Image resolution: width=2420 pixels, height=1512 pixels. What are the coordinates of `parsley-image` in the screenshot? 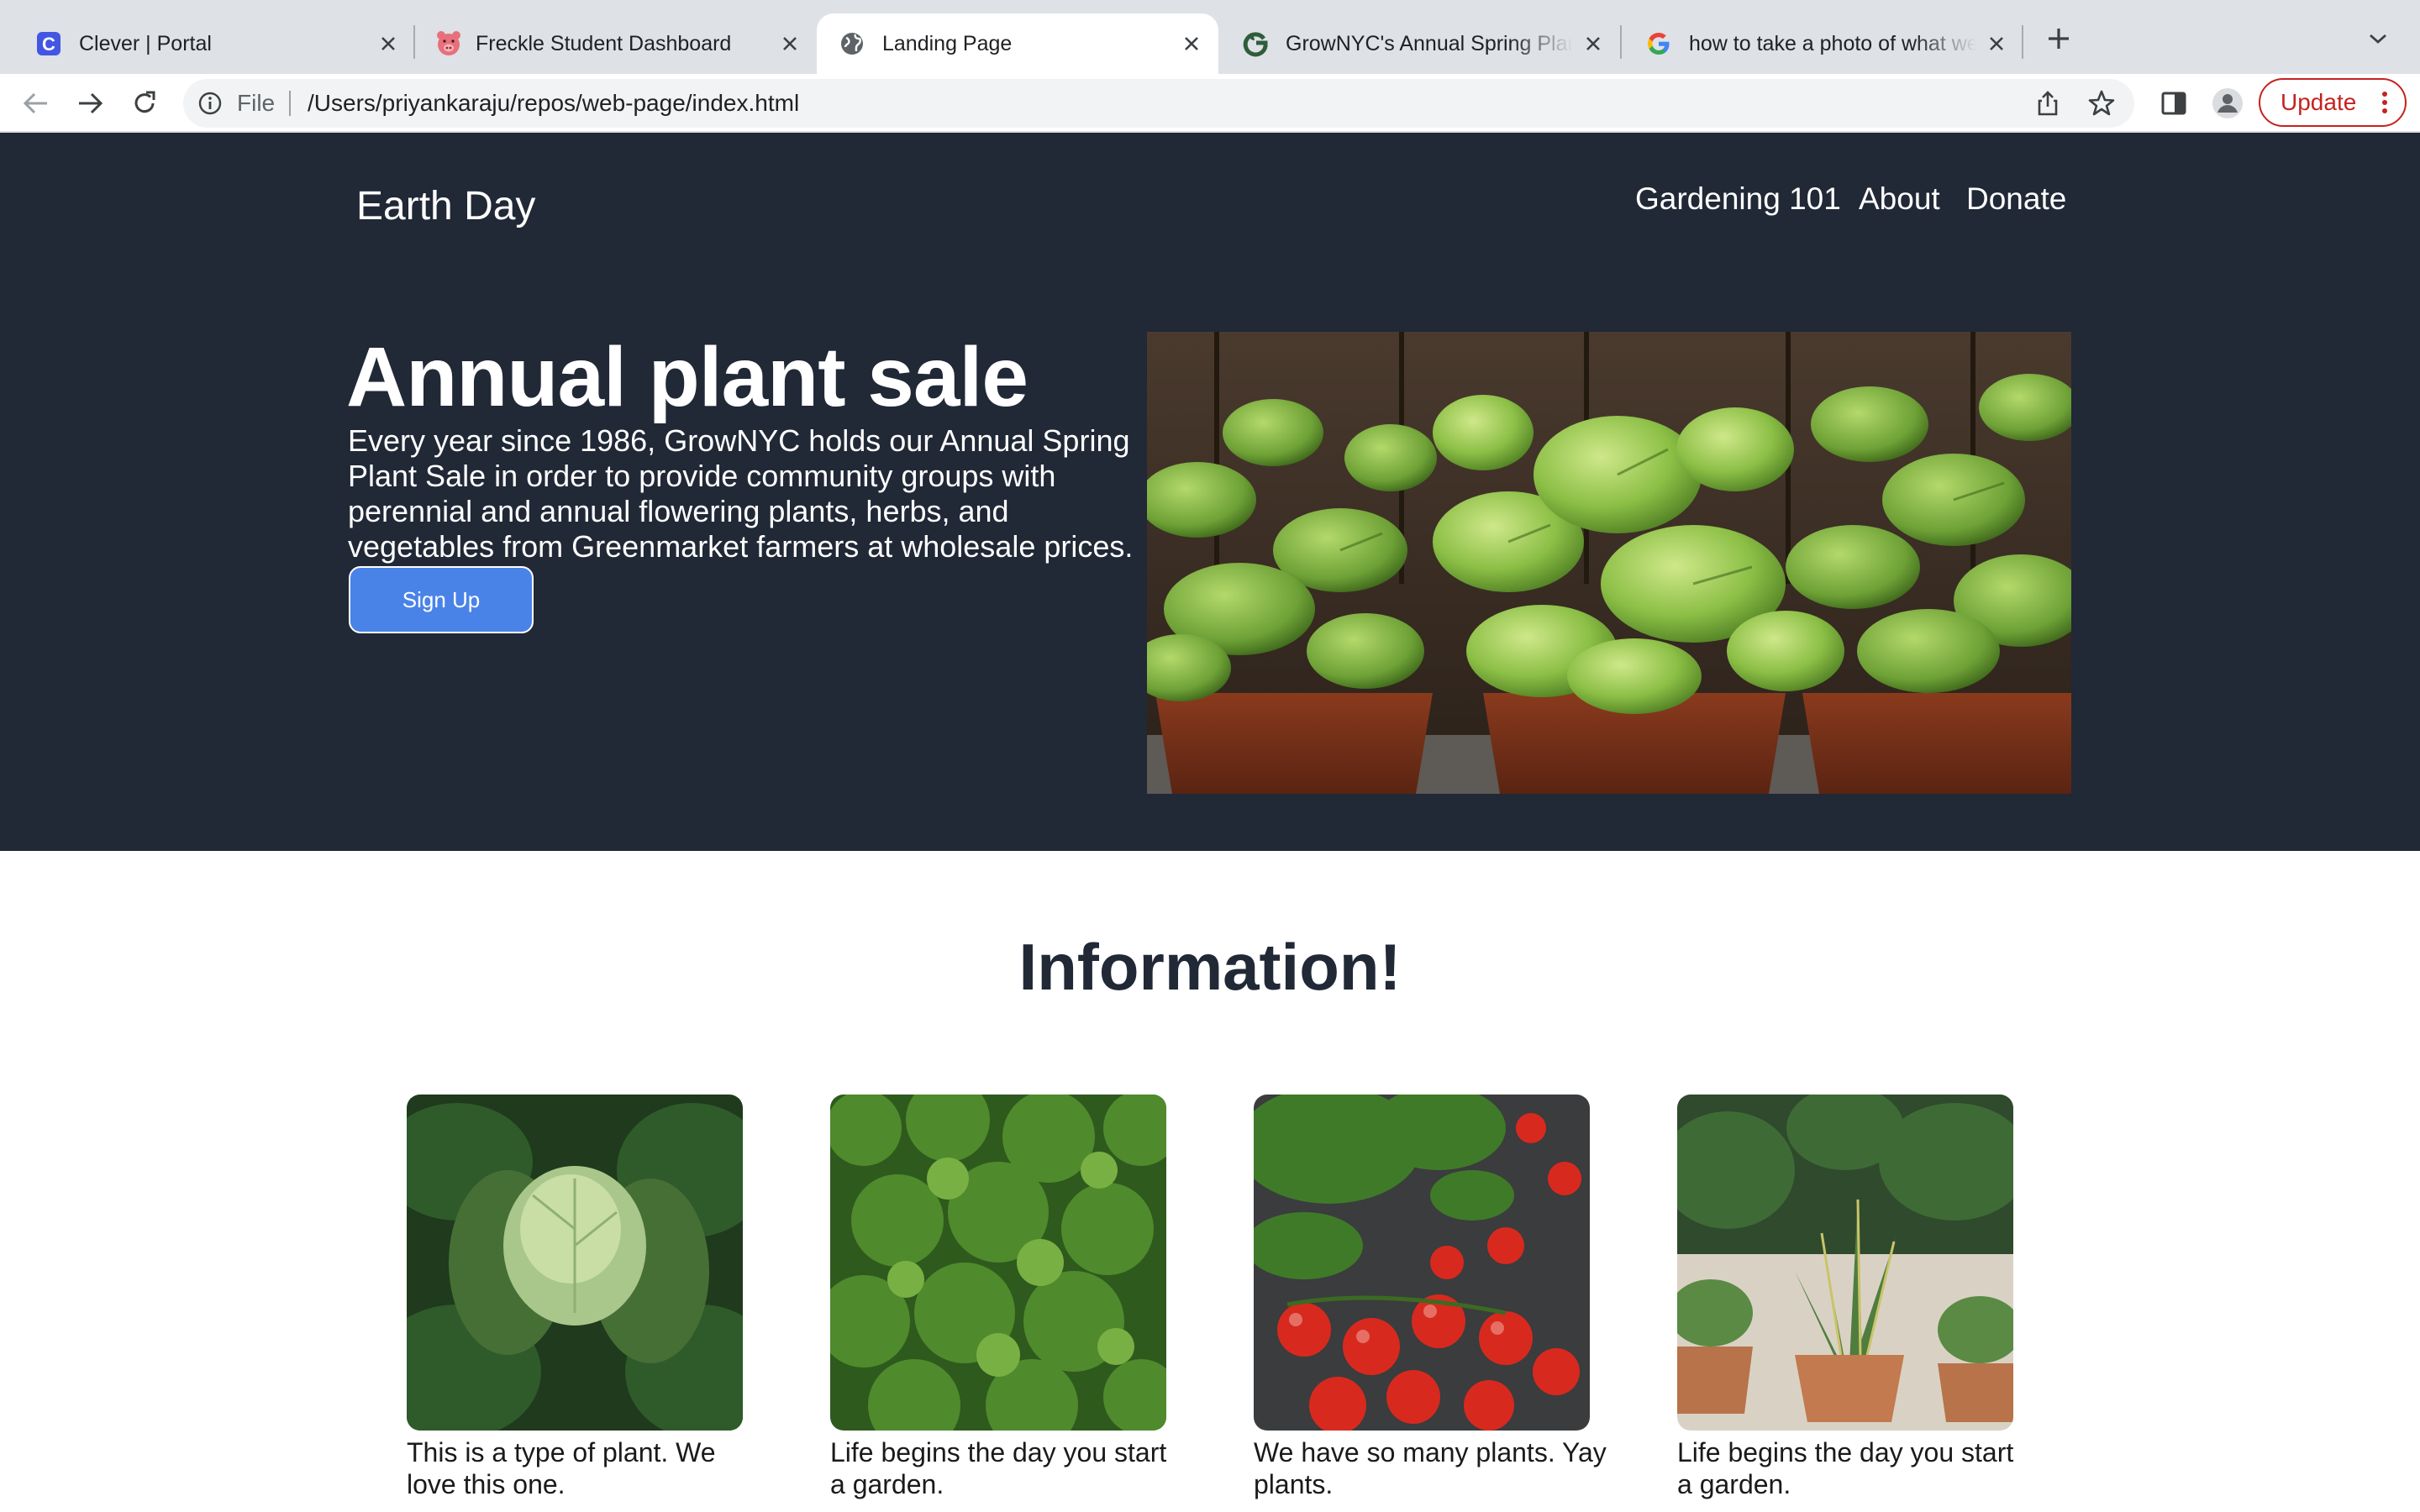 It's located at (998, 1263).